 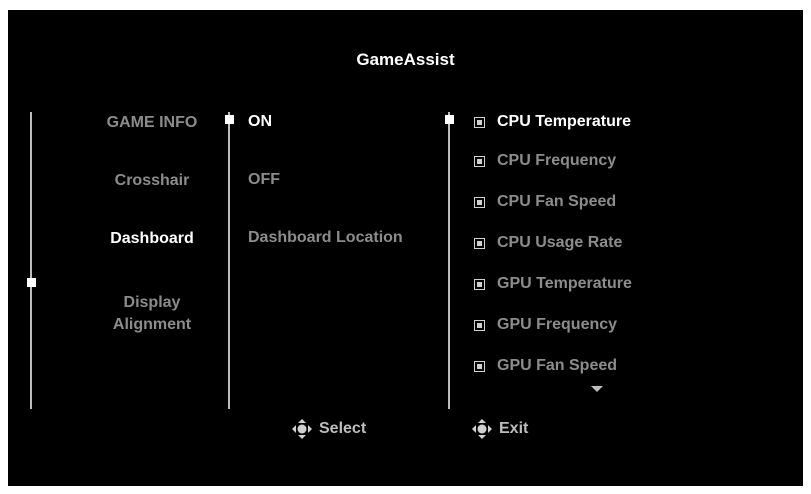 I want to click on select-label: Select, so click(x=343, y=428).